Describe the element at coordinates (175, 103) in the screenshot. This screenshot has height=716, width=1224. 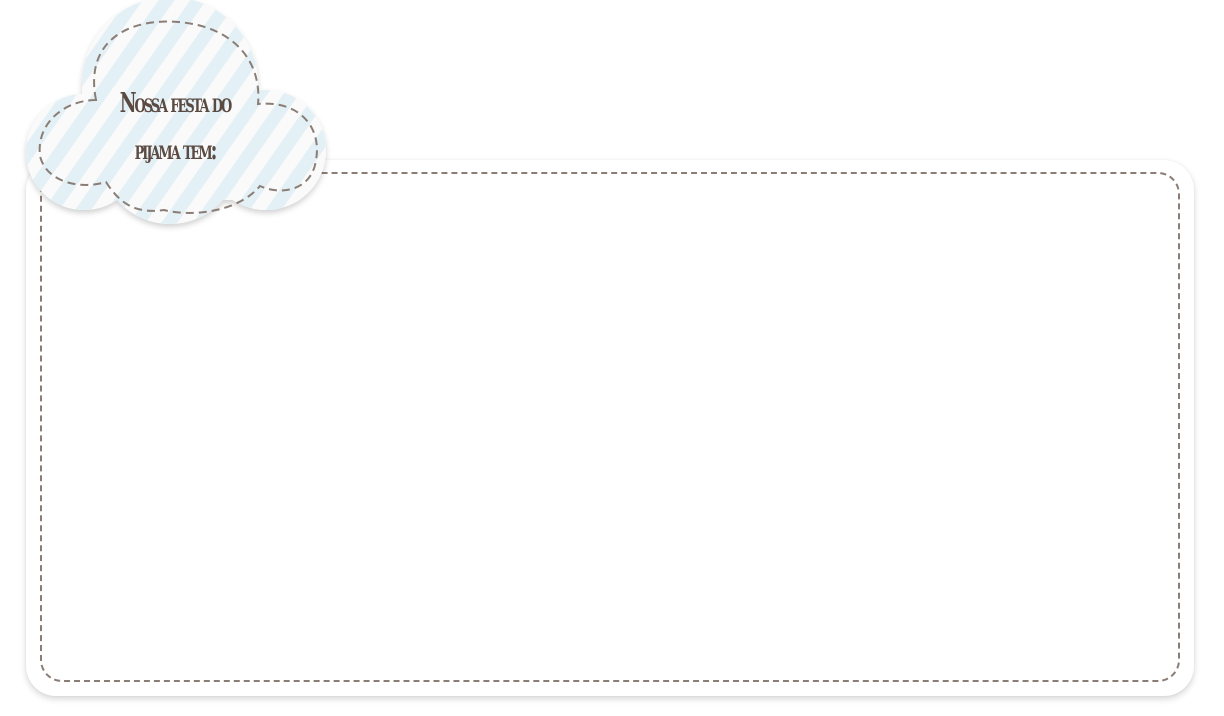
I see `badge-heading-line-1: Nossa festa do` at that location.